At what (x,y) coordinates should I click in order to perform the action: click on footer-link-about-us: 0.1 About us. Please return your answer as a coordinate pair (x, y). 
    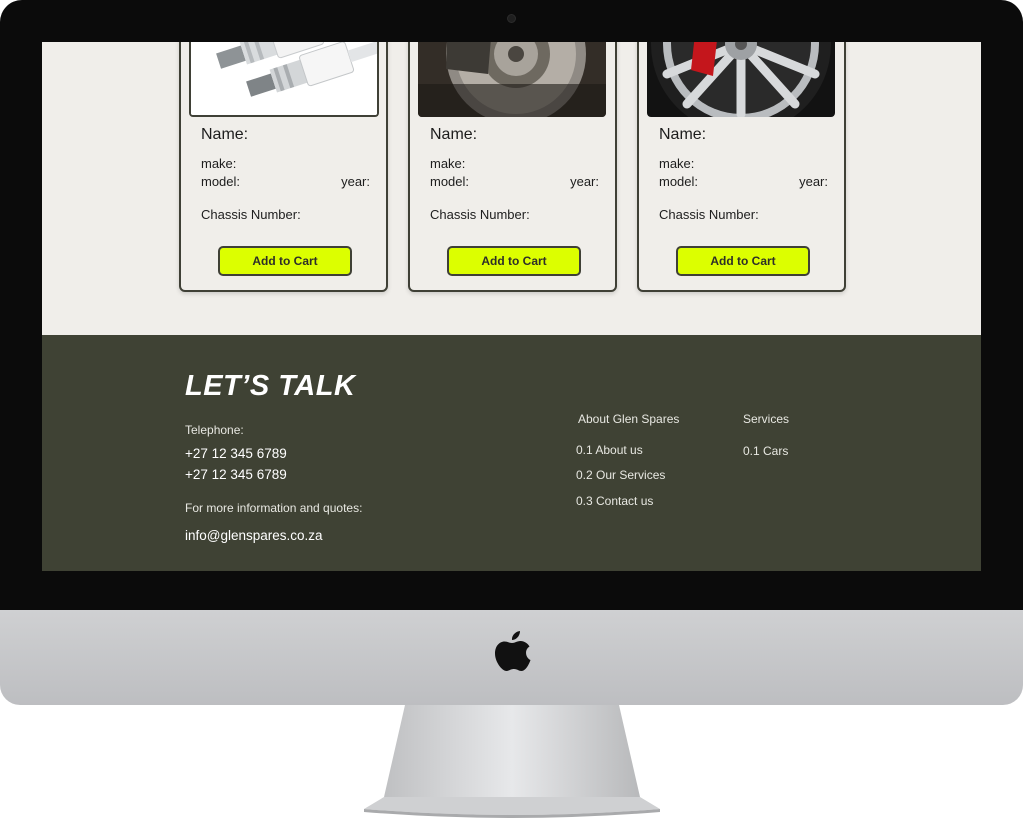
    Looking at the image, I should click on (609, 450).